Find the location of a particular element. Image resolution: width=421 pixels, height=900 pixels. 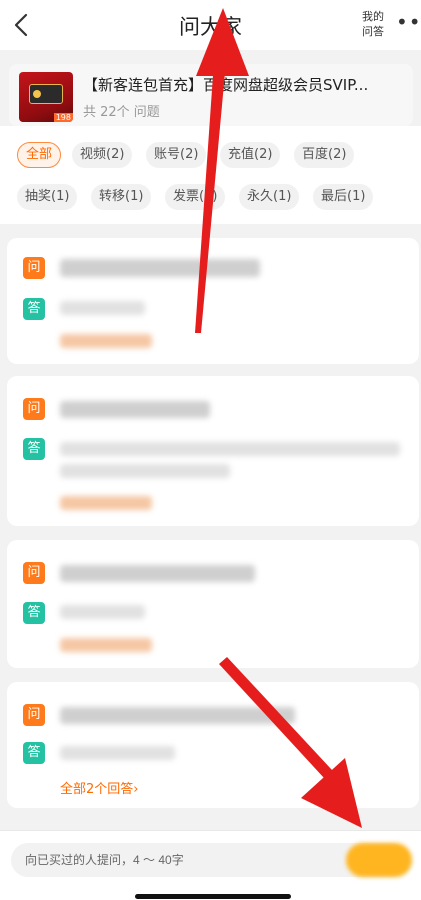

more-options-icon: ••• is located at coordinates (408, 22).